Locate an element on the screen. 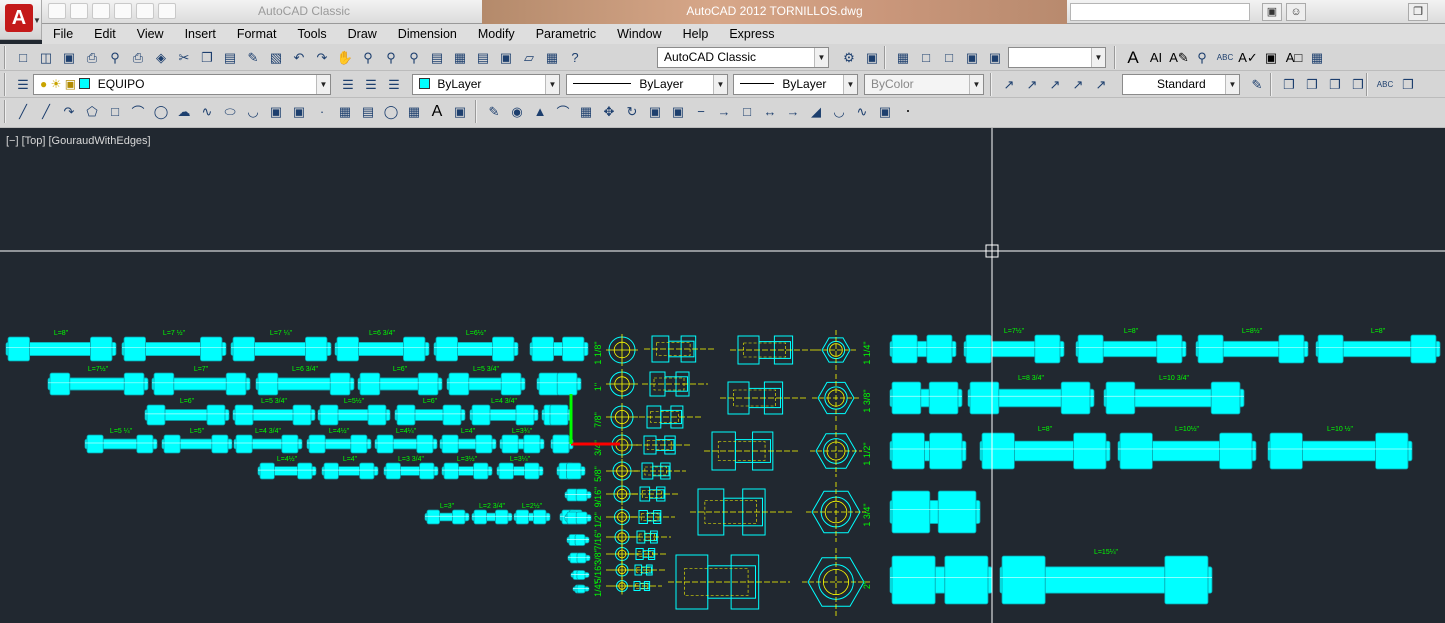 This screenshot has height=623, width=1445. rectangle-icon: □ is located at coordinates (115, 111).